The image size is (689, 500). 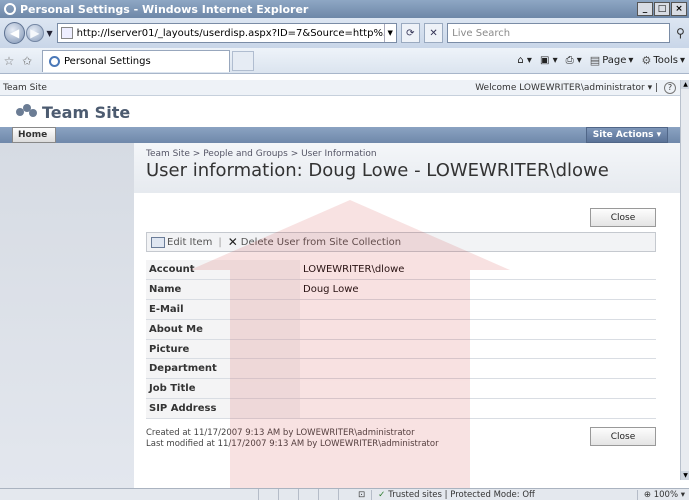 What do you see at coordinates (574, 60) in the screenshot?
I see `print-icon: ⎙ ▾` at bounding box center [574, 60].